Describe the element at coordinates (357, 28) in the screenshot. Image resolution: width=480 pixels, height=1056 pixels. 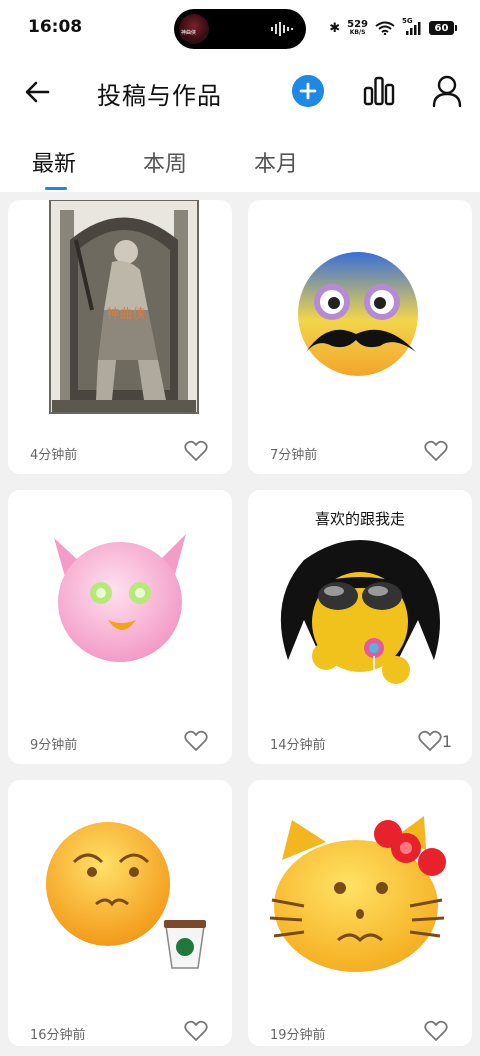
I see `net-speed: 529 KB/S` at that location.